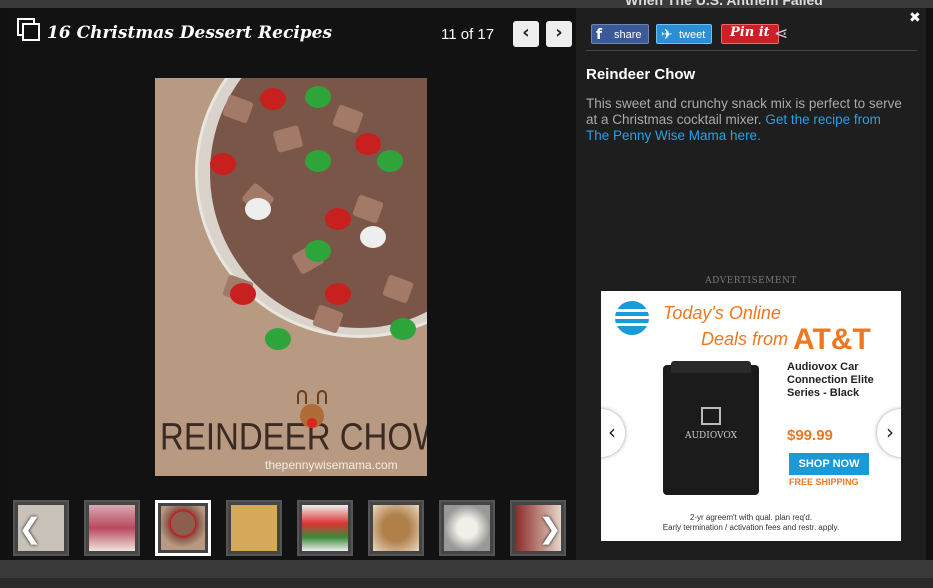  Describe the element at coordinates (829, 464) in the screenshot. I see `shop-now-button: SHOP NOW` at that location.